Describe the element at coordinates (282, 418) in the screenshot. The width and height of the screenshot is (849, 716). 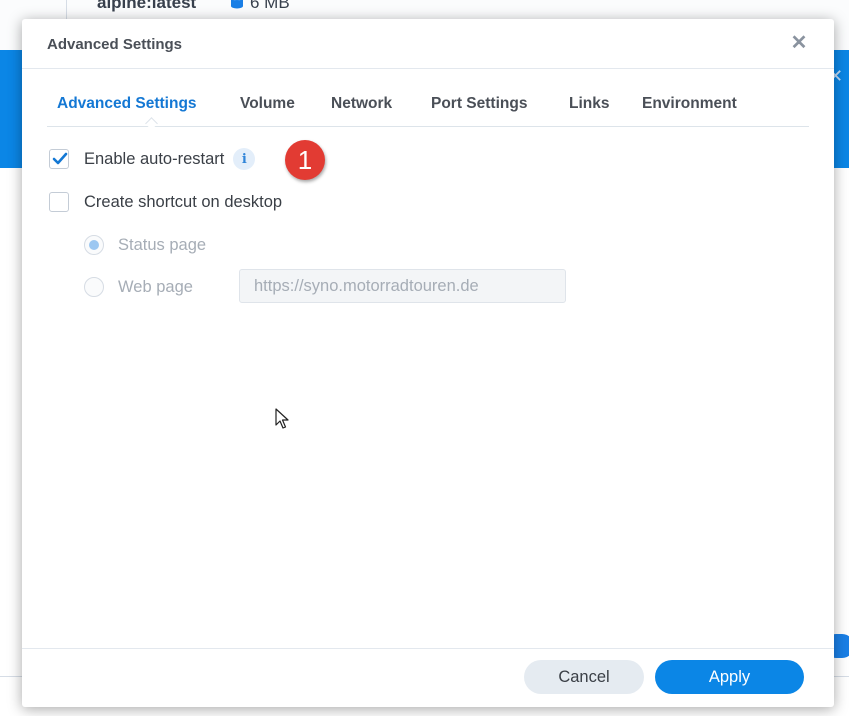
I see `mouse-cursor-icon` at that location.